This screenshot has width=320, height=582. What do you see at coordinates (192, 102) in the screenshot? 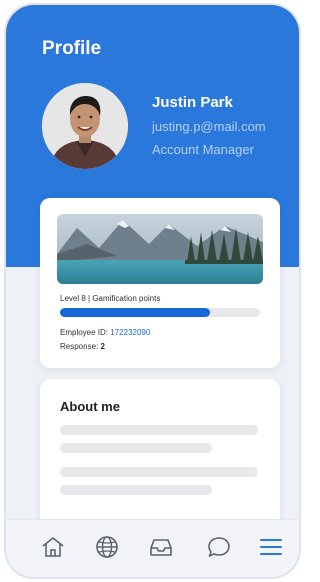
I see `profile-name: Justin Park` at bounding box center [192, 102].